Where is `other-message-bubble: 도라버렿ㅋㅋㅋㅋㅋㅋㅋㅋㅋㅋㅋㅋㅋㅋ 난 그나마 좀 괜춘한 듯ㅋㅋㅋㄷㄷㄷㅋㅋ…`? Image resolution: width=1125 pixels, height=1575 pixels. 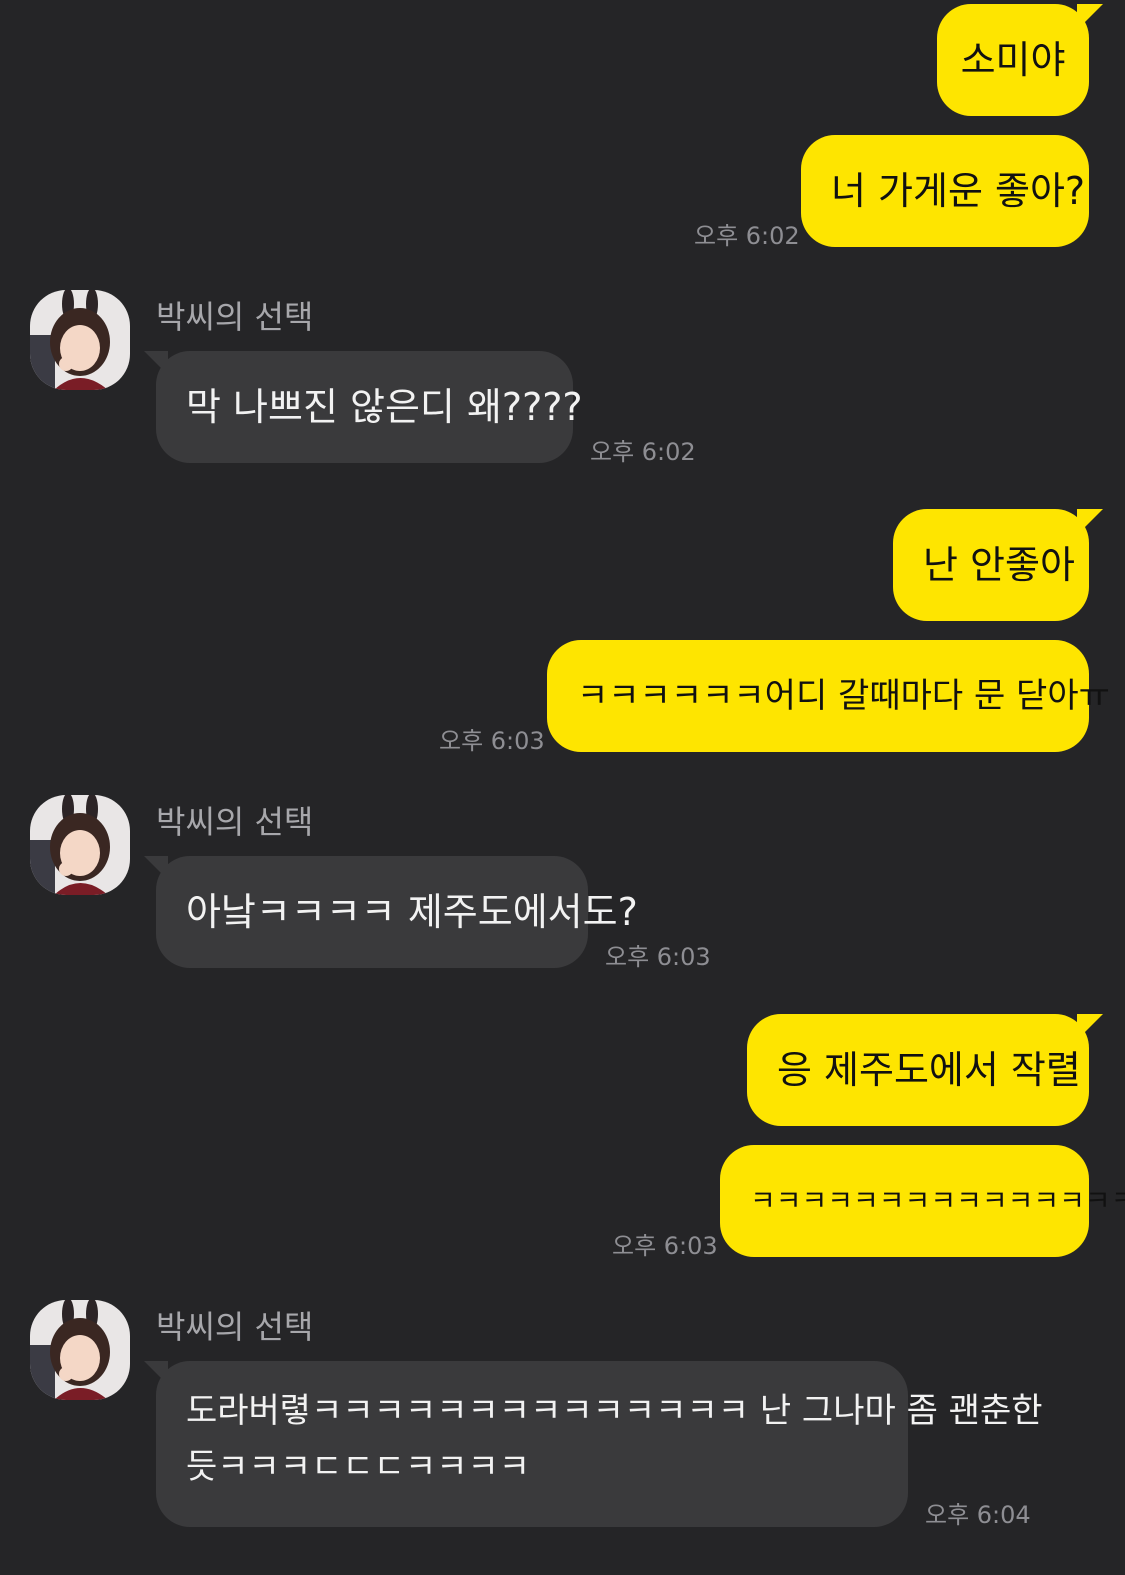
other-message-bubble: 도라버렿ㅋㅋㅋㅋㅋㅋㅋㅋㅋㅋㅋㅋㅋㅋ 난 그나마 좀 괜춘한 듯ㅋㅋㅋㄷㄷㄷㅋㅋ… is located at coordinates (593, 1444).